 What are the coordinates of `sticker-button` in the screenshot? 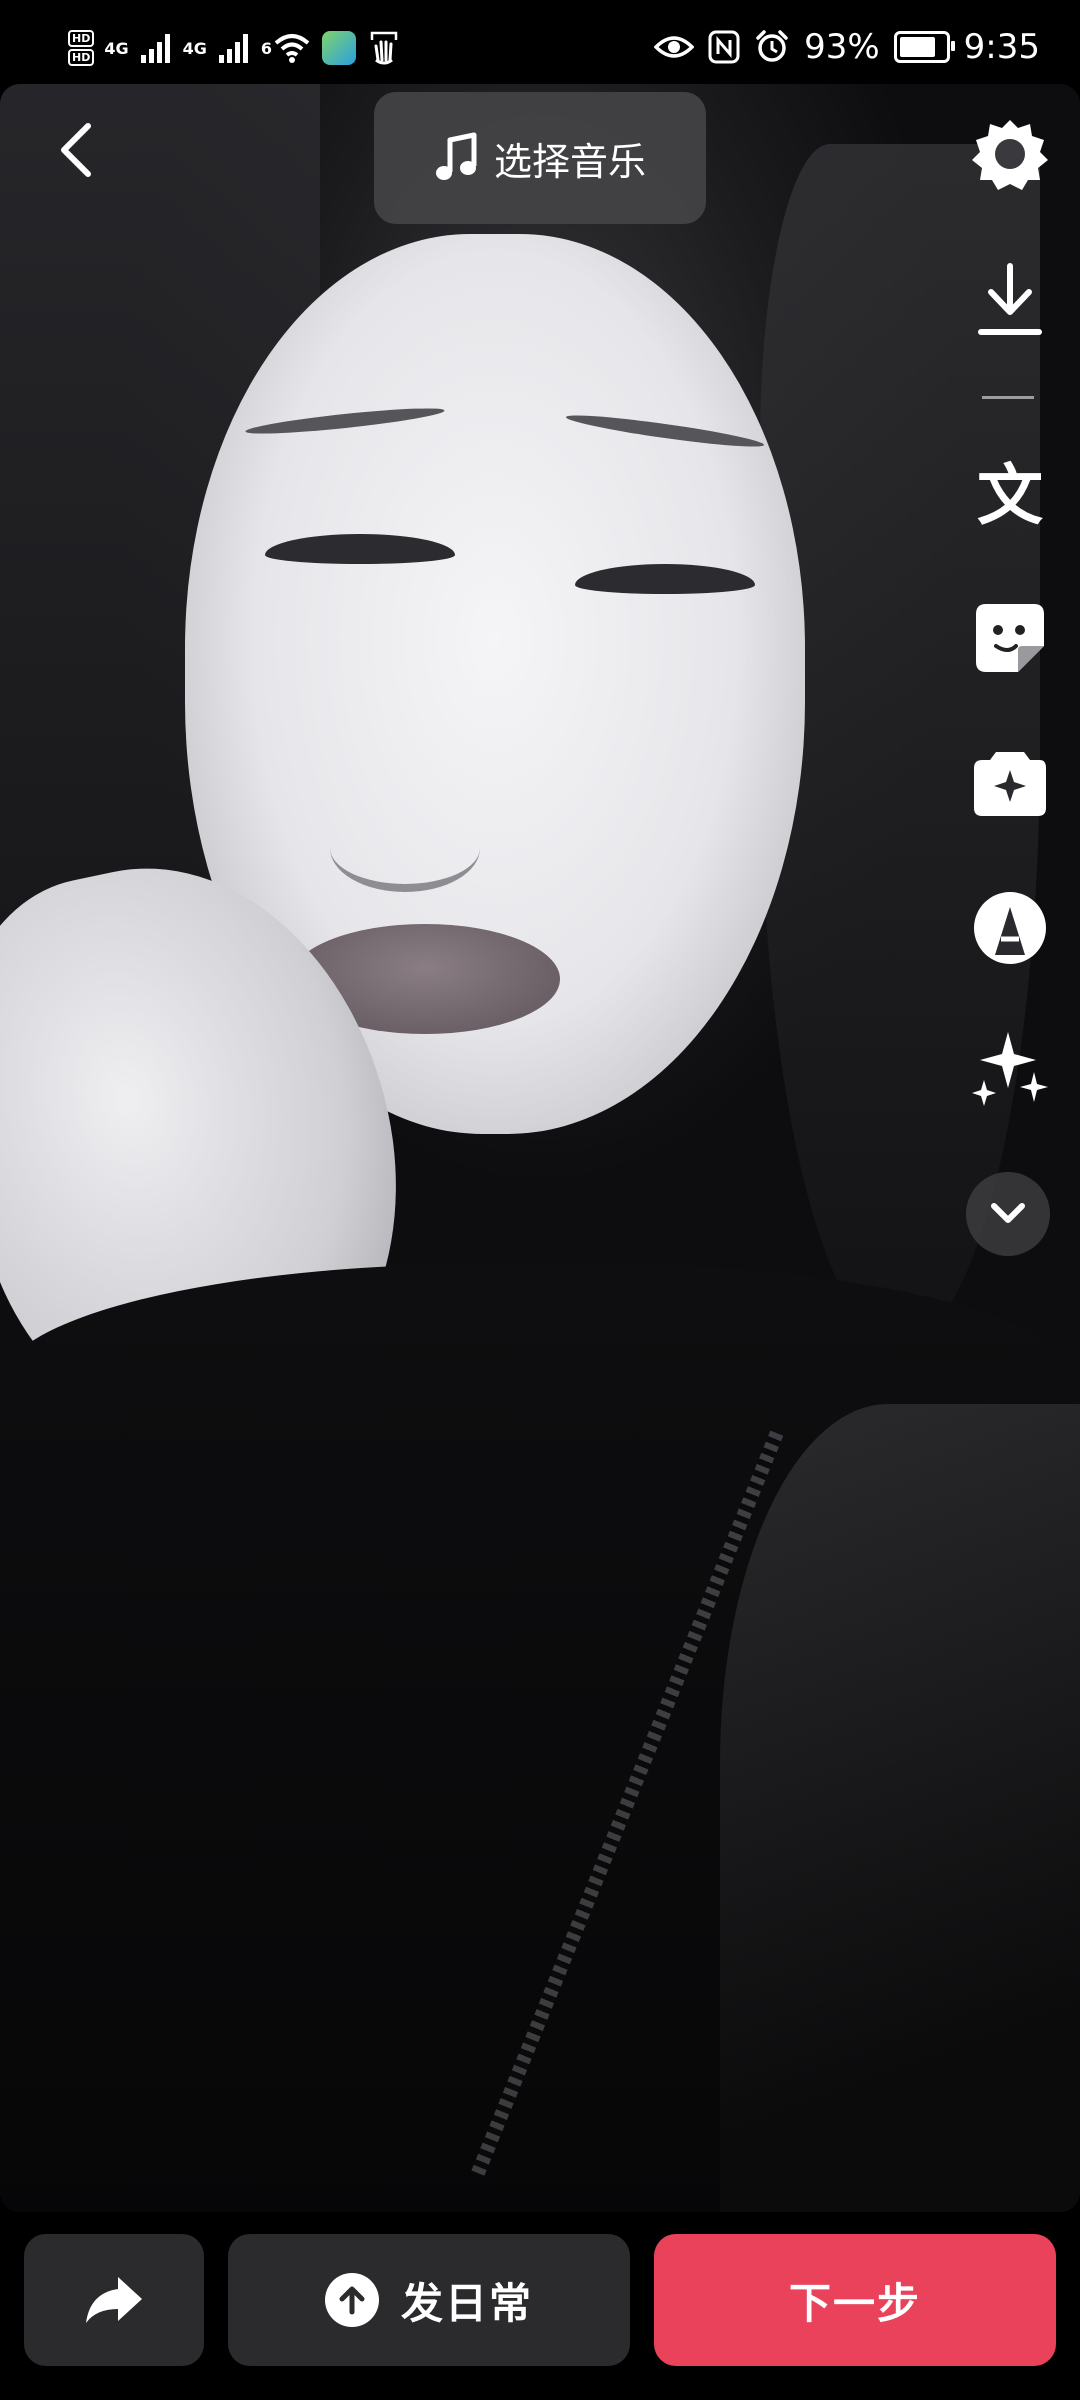 It's located at (1010, 638).